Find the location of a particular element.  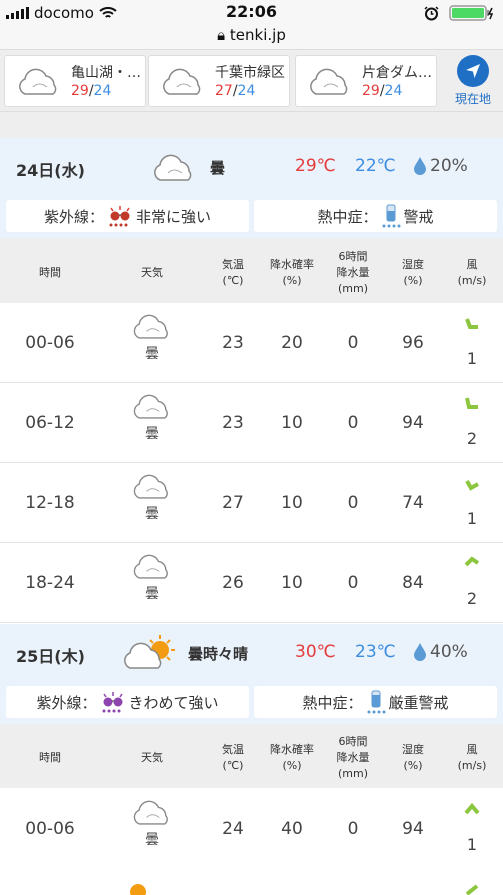

thermometer-icon is located at coordinates (391, 216).